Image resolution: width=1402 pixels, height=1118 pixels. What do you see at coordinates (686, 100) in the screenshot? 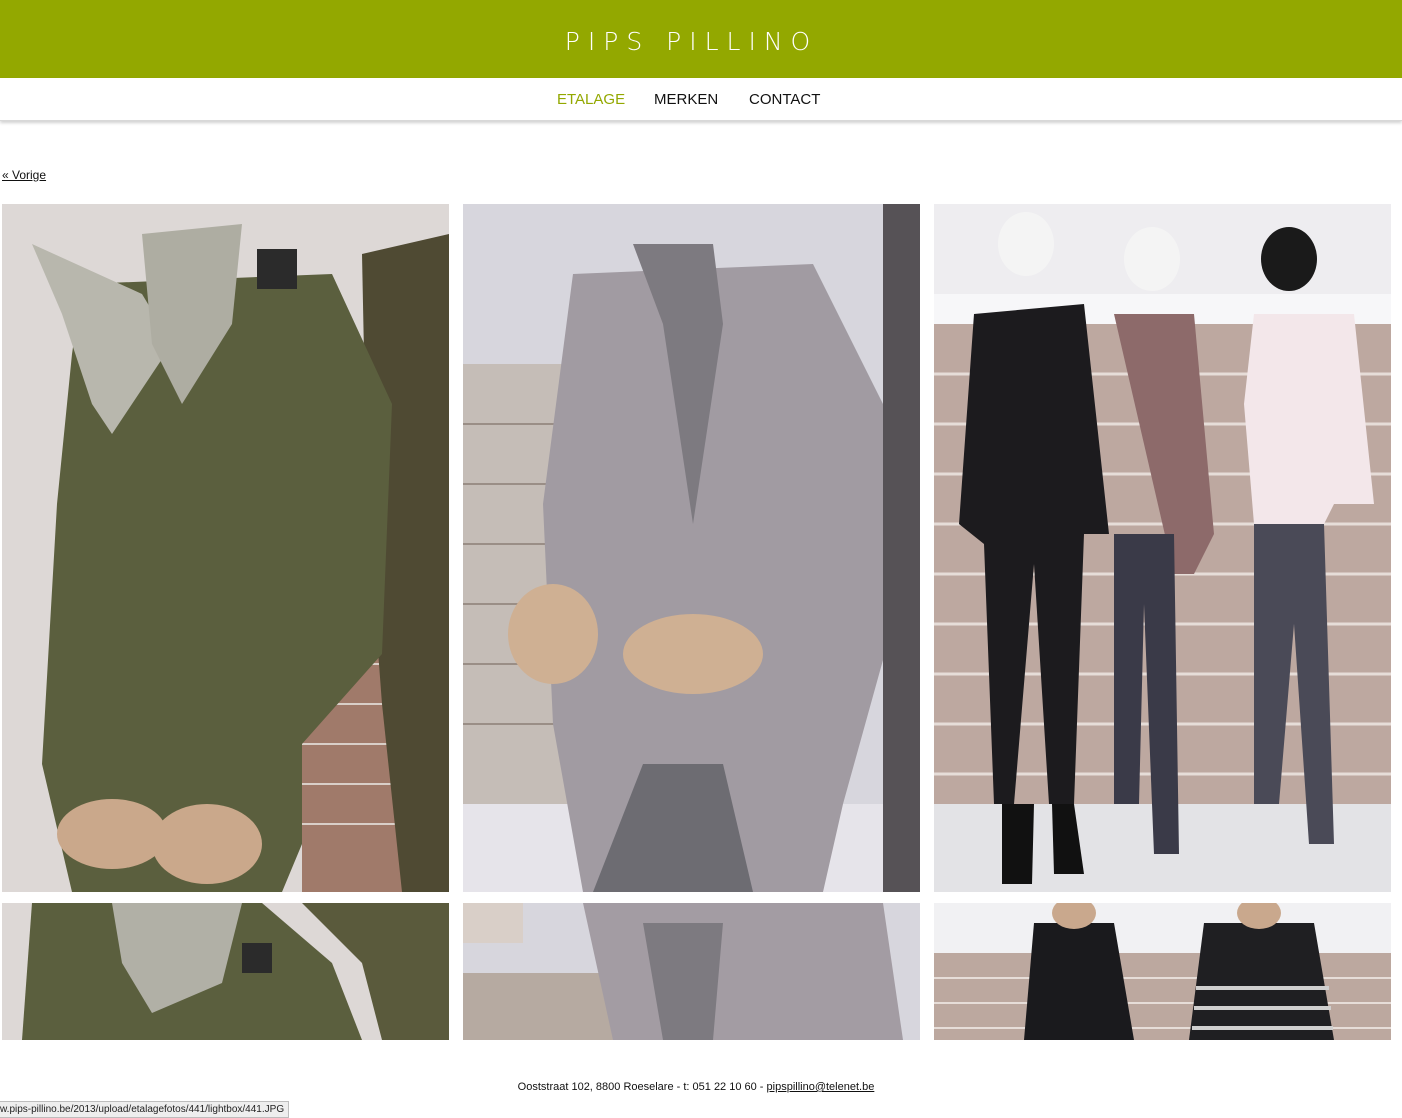
I see `nav-item-merken: MERKEN` at bounding box center [686, 100].